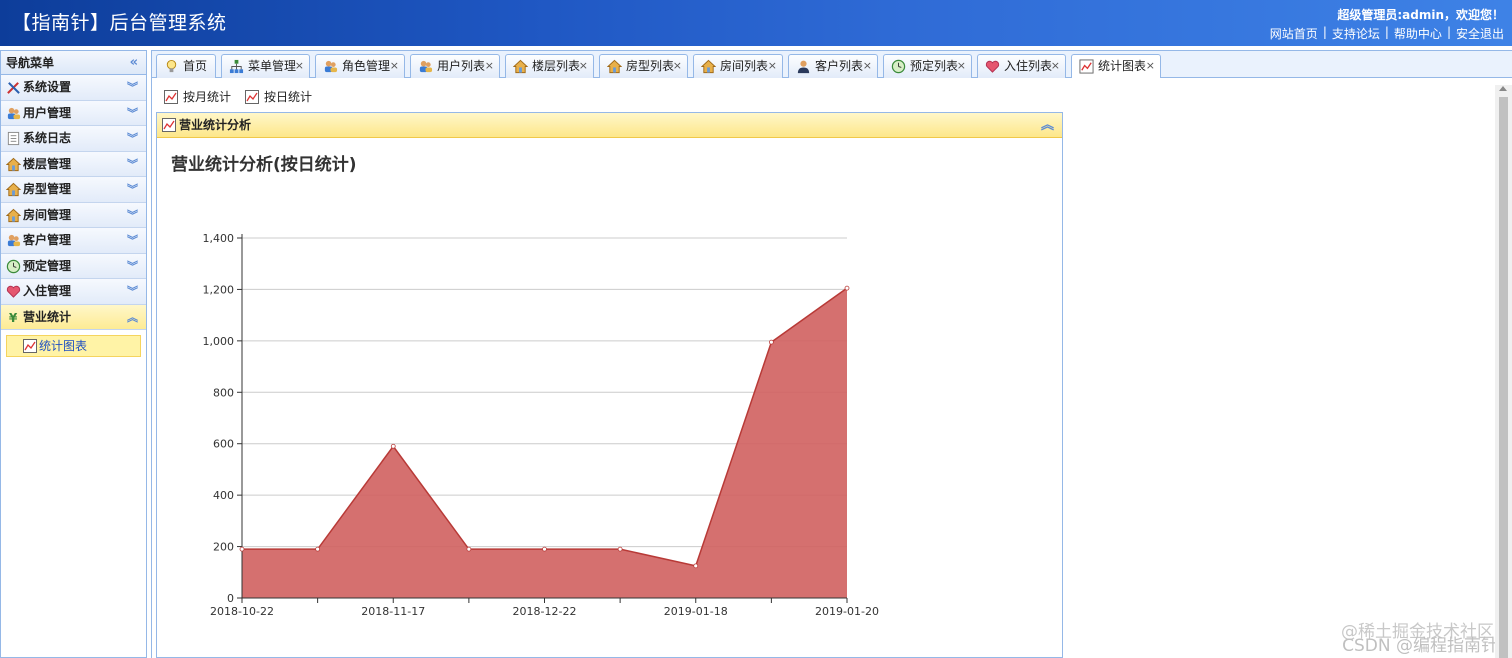 Image resolution: width=1512 pixels, height=658 pixels. What do you see at coordinates (1420, 15) in the screenshot?
I see `user-greeting: 超级管理员:admin，欢迎您！` at bounding box center [1420, 15].